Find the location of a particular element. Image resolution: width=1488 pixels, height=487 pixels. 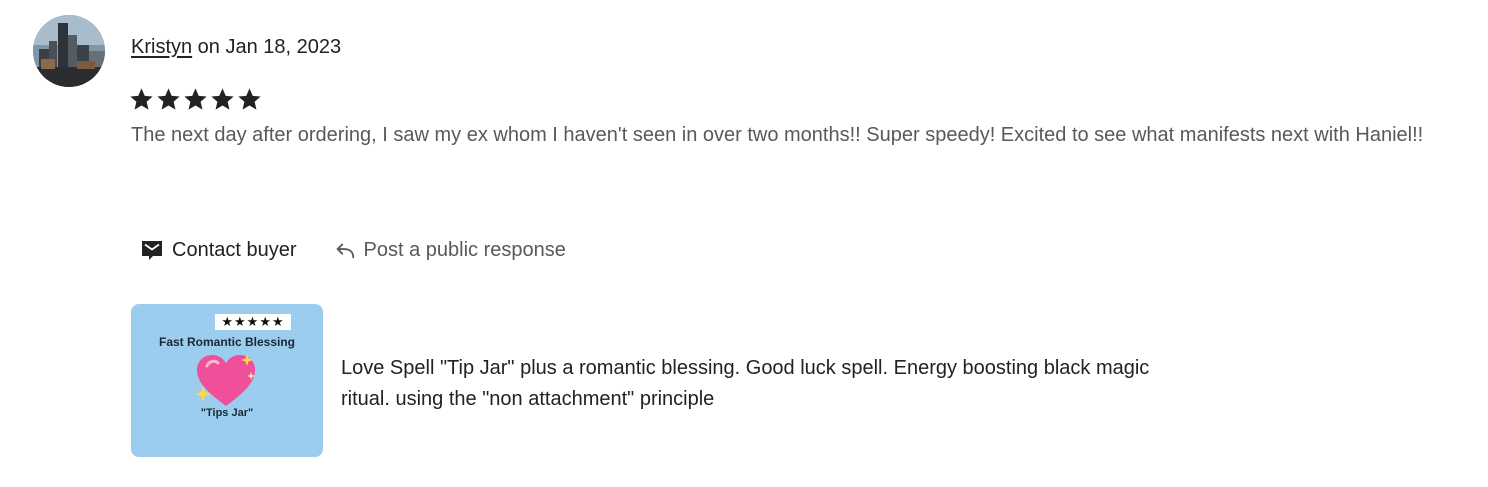

reply-arrow-icon is located at coordinates (345, 250).